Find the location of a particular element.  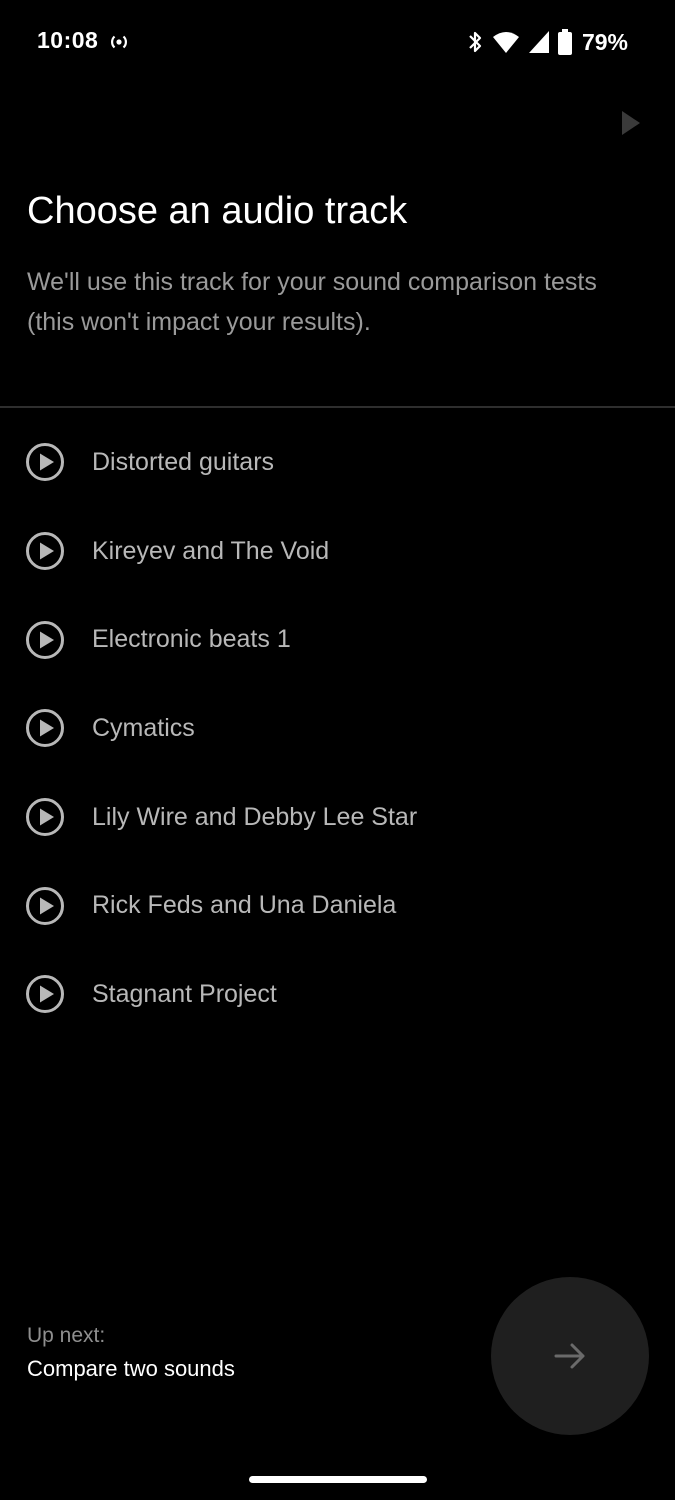

track-label: Distorted guitars is located at coordinates (183, 461).